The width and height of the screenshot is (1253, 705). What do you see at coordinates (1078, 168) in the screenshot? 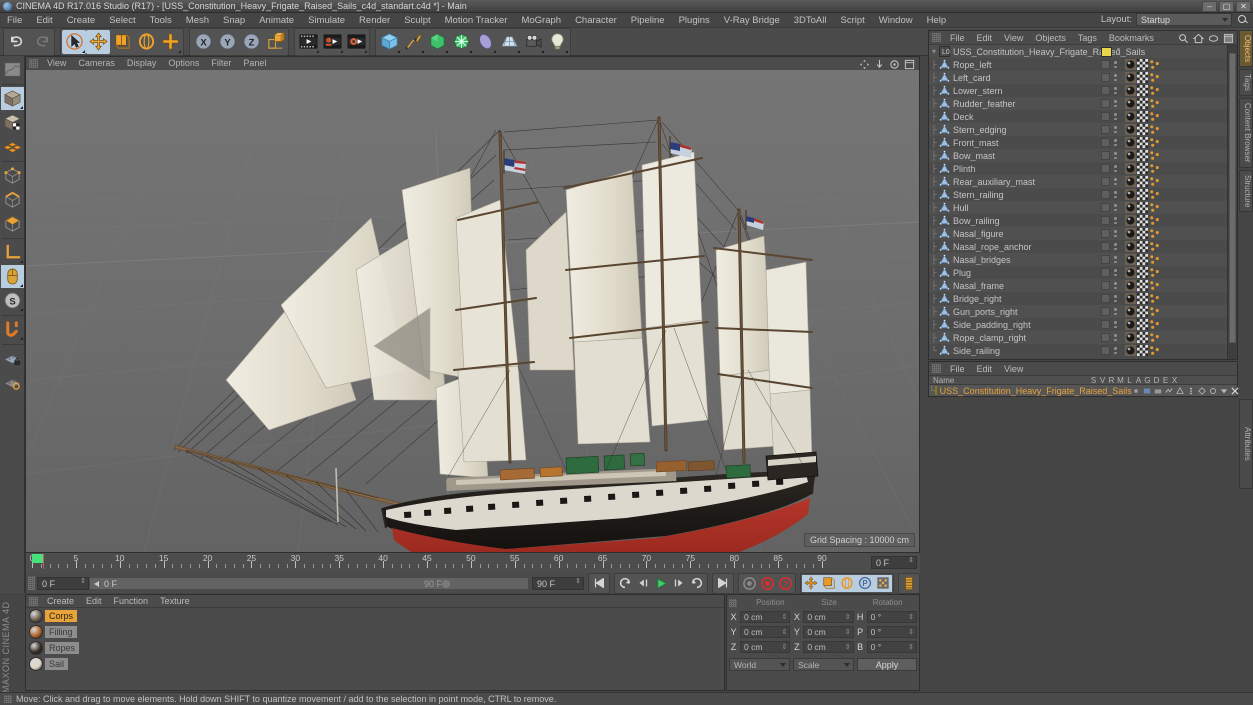
I see `object-row: ├ Plinth` at bounding box center [1078, 168].